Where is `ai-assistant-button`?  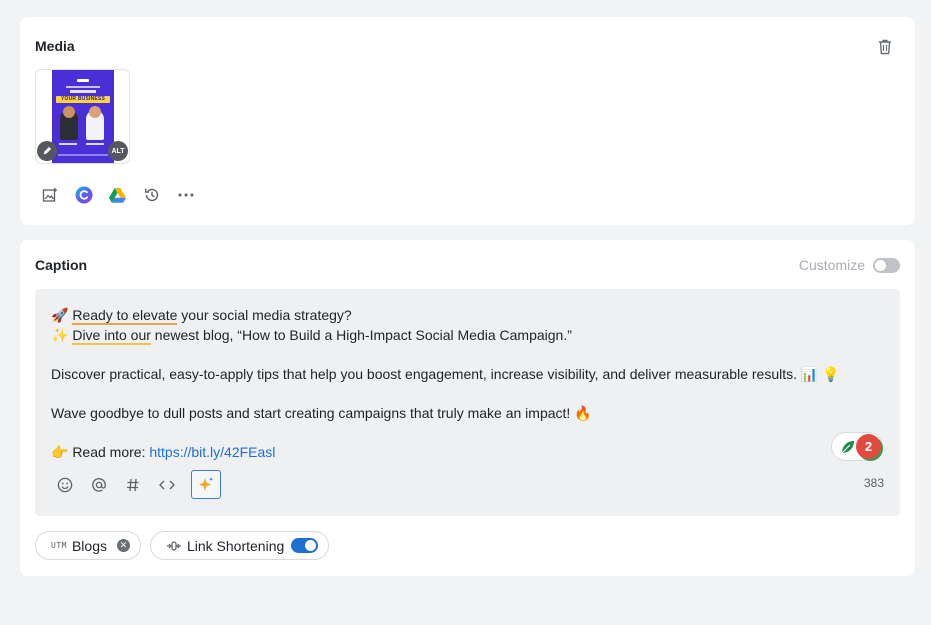
ai-assistant-button is located at coordinates (206, 484).